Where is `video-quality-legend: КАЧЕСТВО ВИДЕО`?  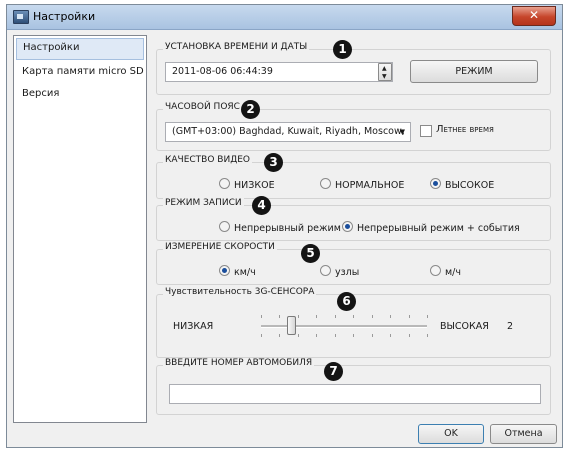
video-quality-legend: КАЧЕСТВО ВИДЕО is located at coordinates (208, 160).